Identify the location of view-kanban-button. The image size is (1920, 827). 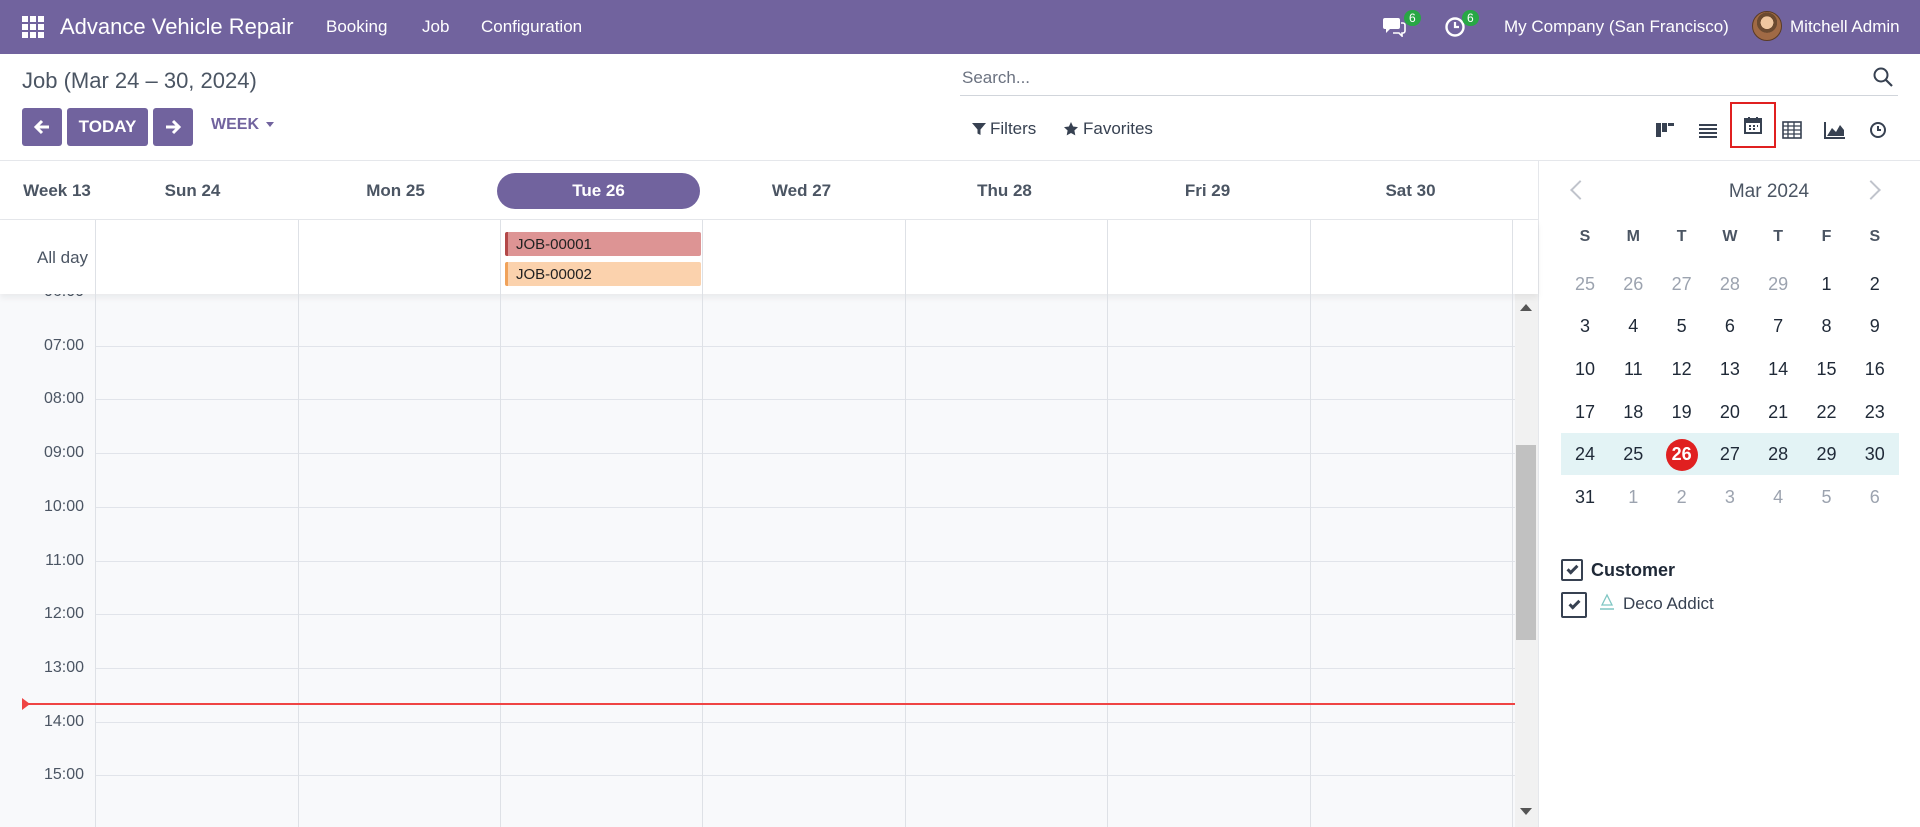
(1665, 130).